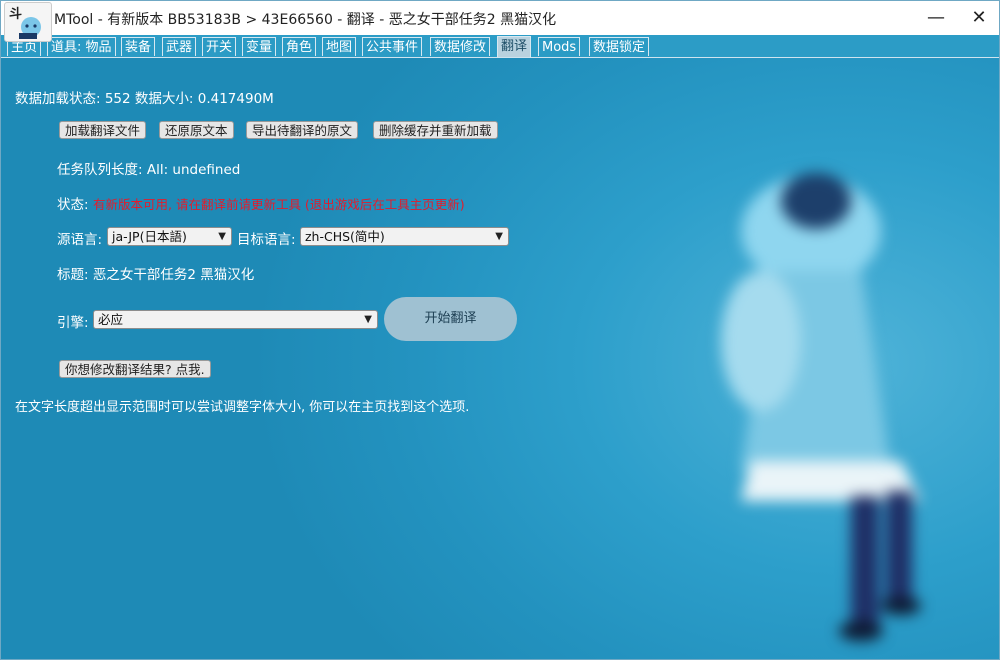 Image resolution: width=1000 pixels, height=660 pixels. What do you see at coordinates (345, 236) in the screenshot?
I see `target-language-value: zh-CHS(简中)` at bounding box center [345, 236].